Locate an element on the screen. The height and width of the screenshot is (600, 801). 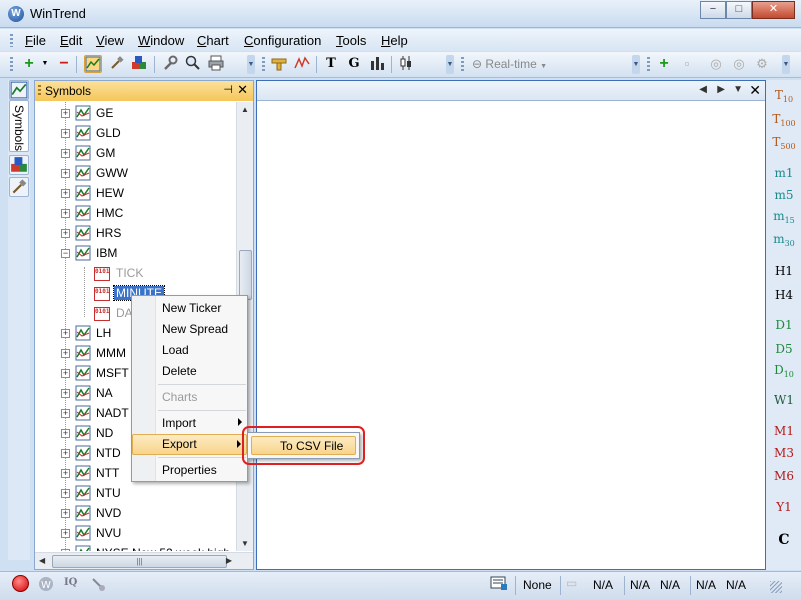
horizontal-scrollbar: ◀ ||| ▶ is located at coordinates (144, 560).